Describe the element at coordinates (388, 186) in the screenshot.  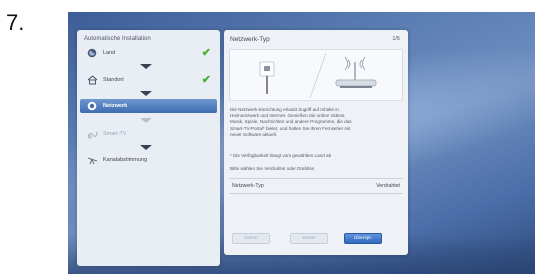
I see `network-type-value: Verdrahtet` at that location.